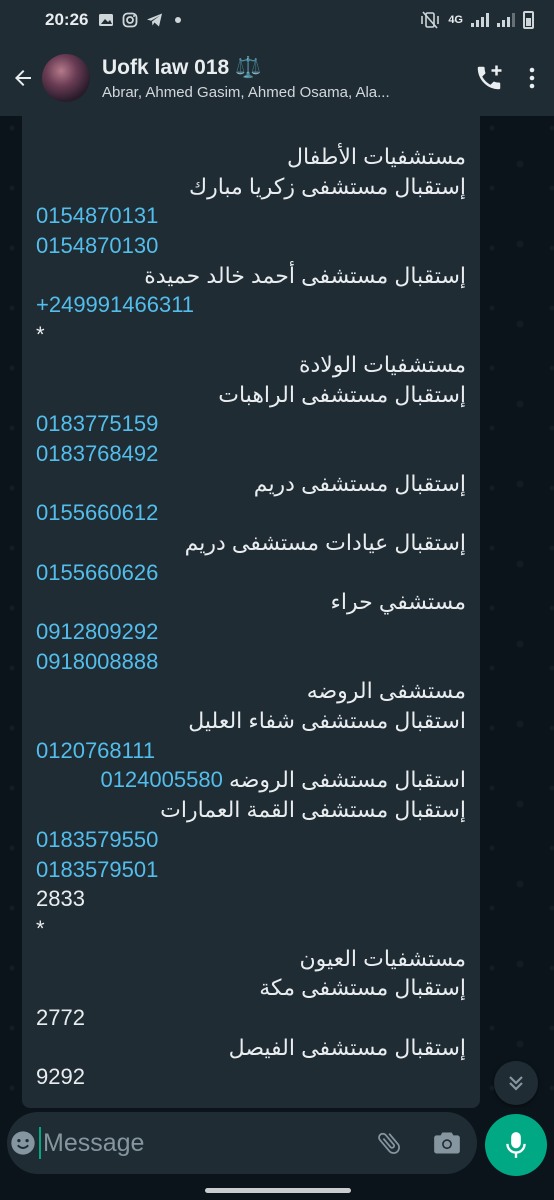 The width and height of the screenshot is (554, 1200). Describe the element at coordinates (60, 899) in the screenshot. I see `message-line: 2833` at that location.